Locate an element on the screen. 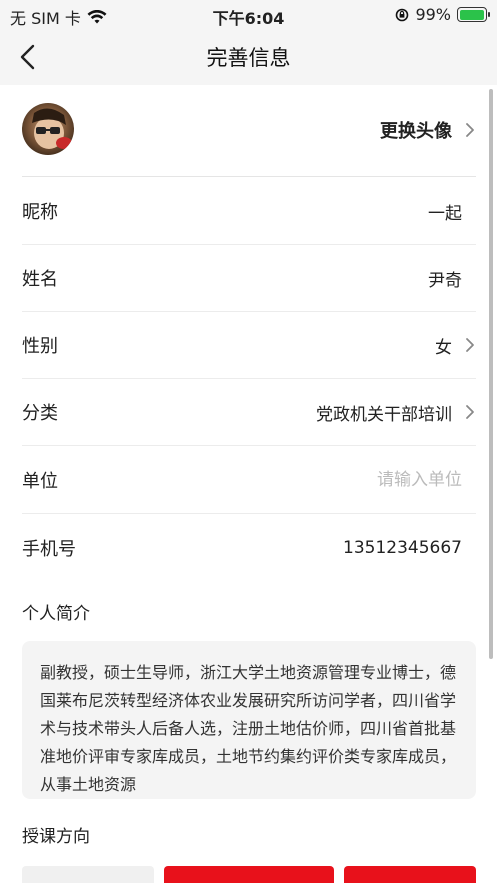 The image size is (497, 883). page-title: 完善信息 is located at coordinates (248, 58).